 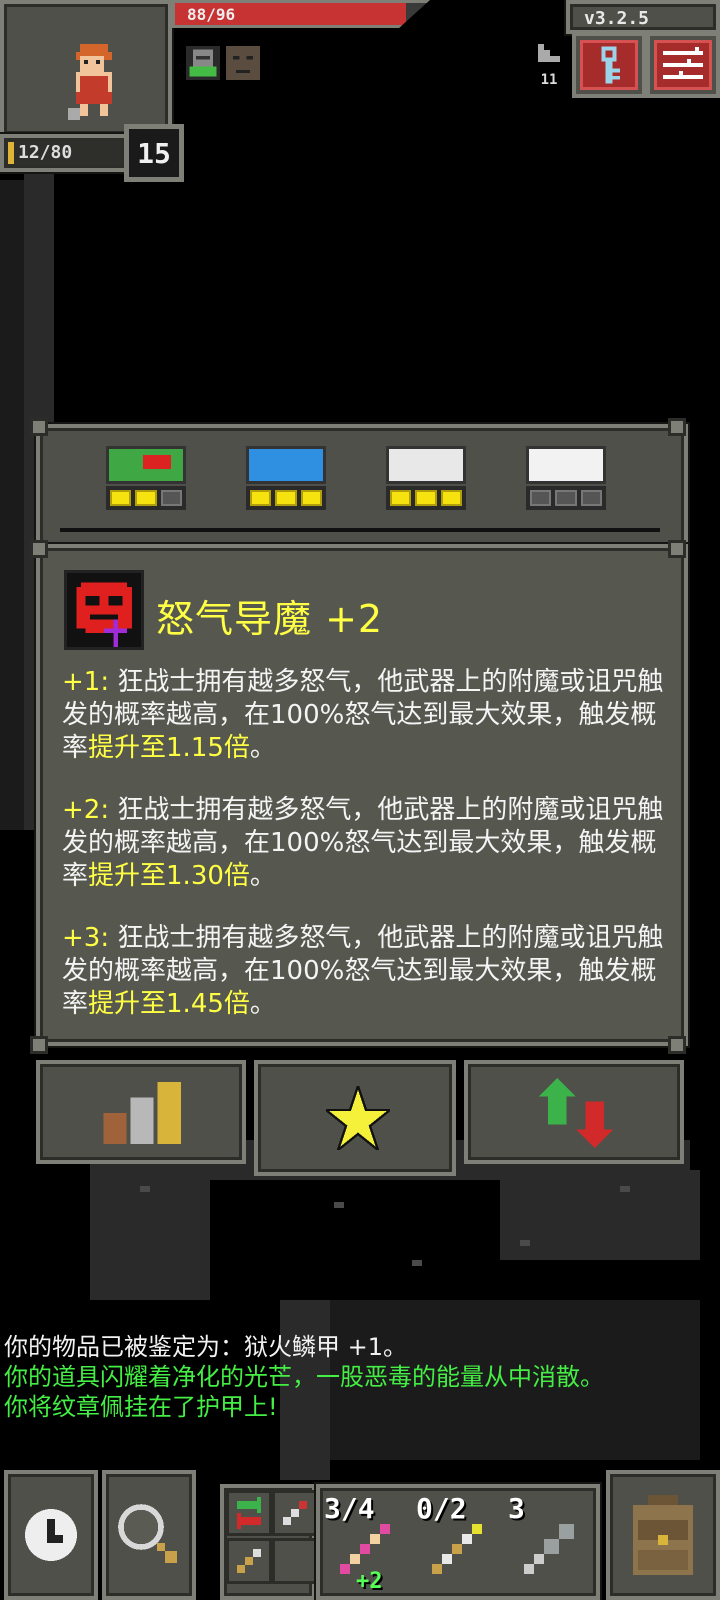 I want to click on stats-bars-icon, so click(x=142, y=1113).